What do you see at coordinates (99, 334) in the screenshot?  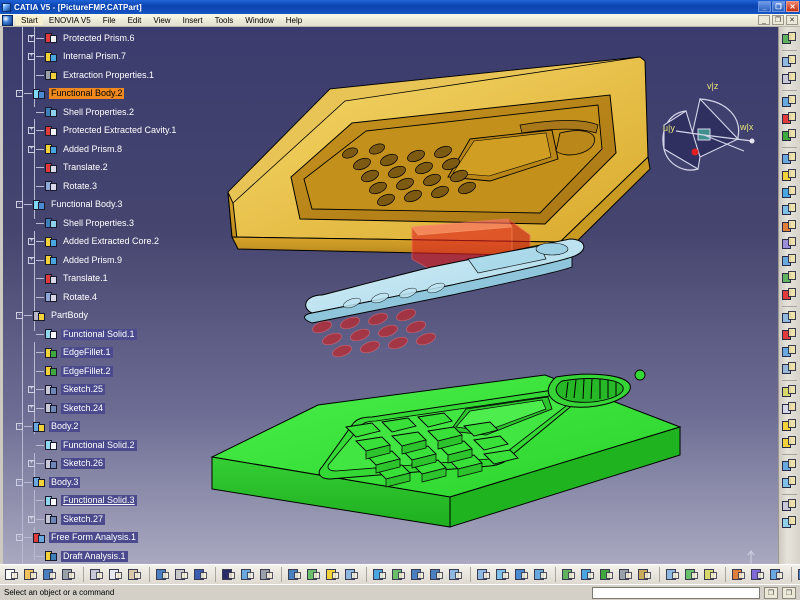 I see `tree-item-label: Functional Solid.1` at bounding box center [99, 334].